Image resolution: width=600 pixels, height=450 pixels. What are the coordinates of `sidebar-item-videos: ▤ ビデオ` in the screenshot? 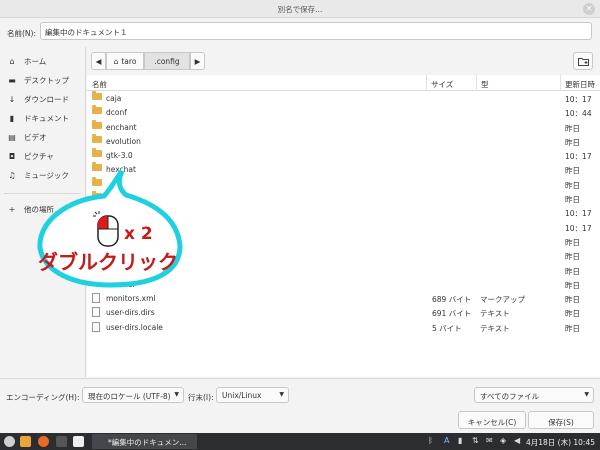 It's located at (42, 137).